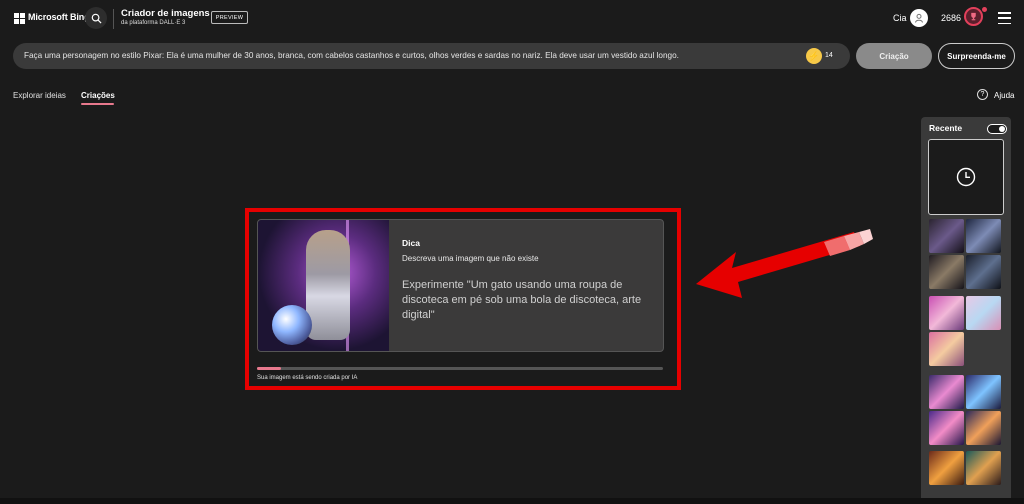  What do you see at coordinates (951, 18) in the screenshot?
I see `rewards-points: 2686` at bounding box center [951, 18].